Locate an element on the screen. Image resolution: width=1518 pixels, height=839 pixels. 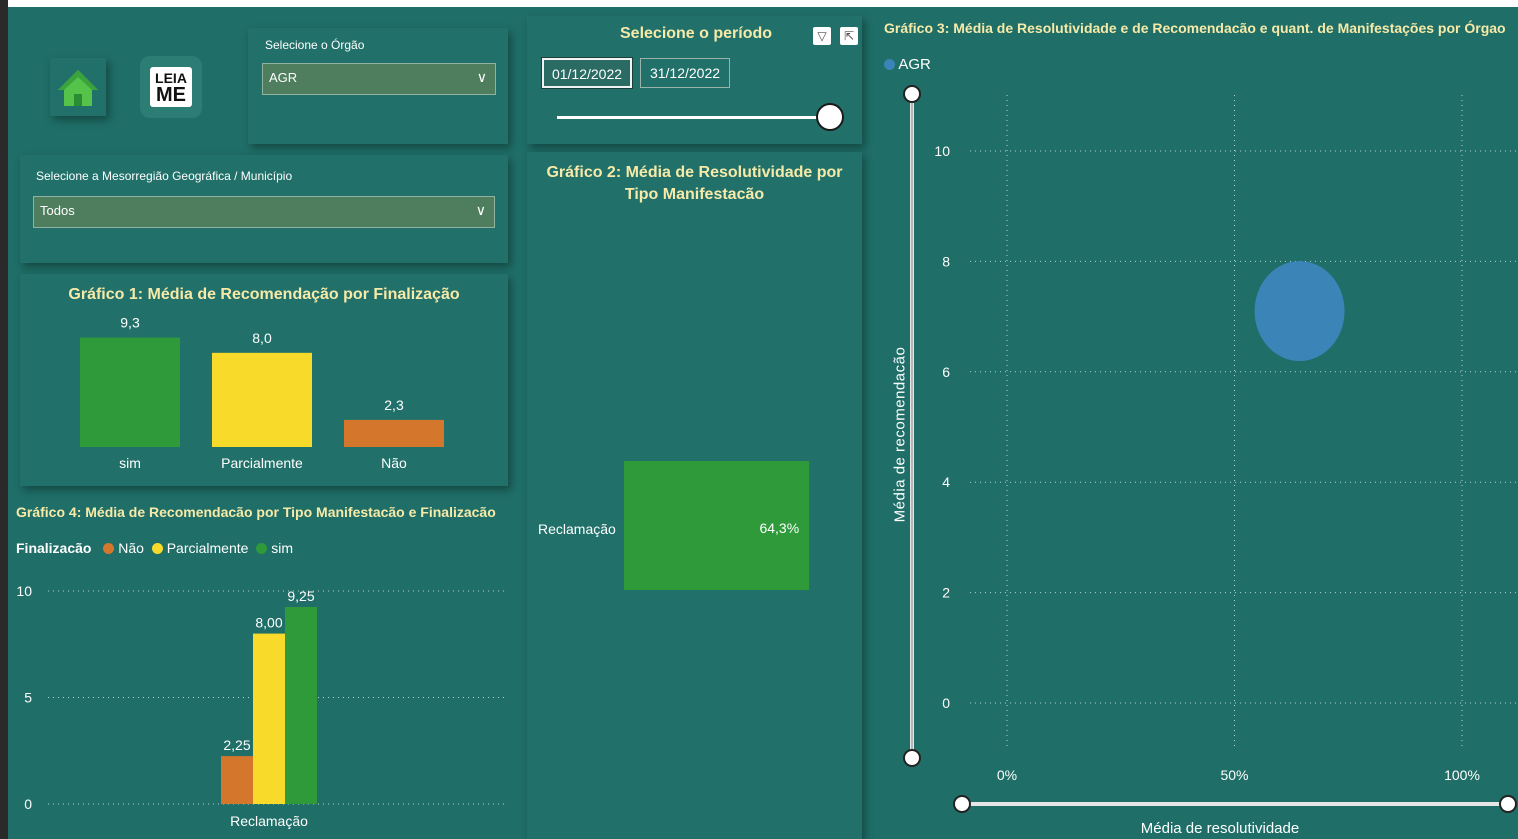
chart1-plot: 9,3 sim 8,0 Parcialmente 2,3 Não is located at coordinates (262, 393).